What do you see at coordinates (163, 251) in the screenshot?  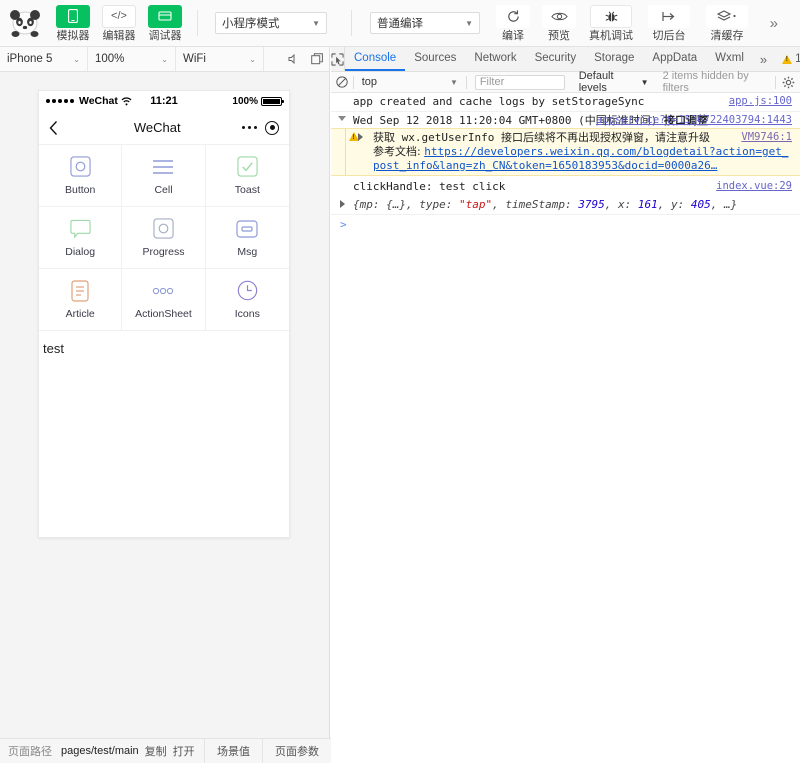 I see `grid-item-label: Progress` at bounding box center [163, 251].